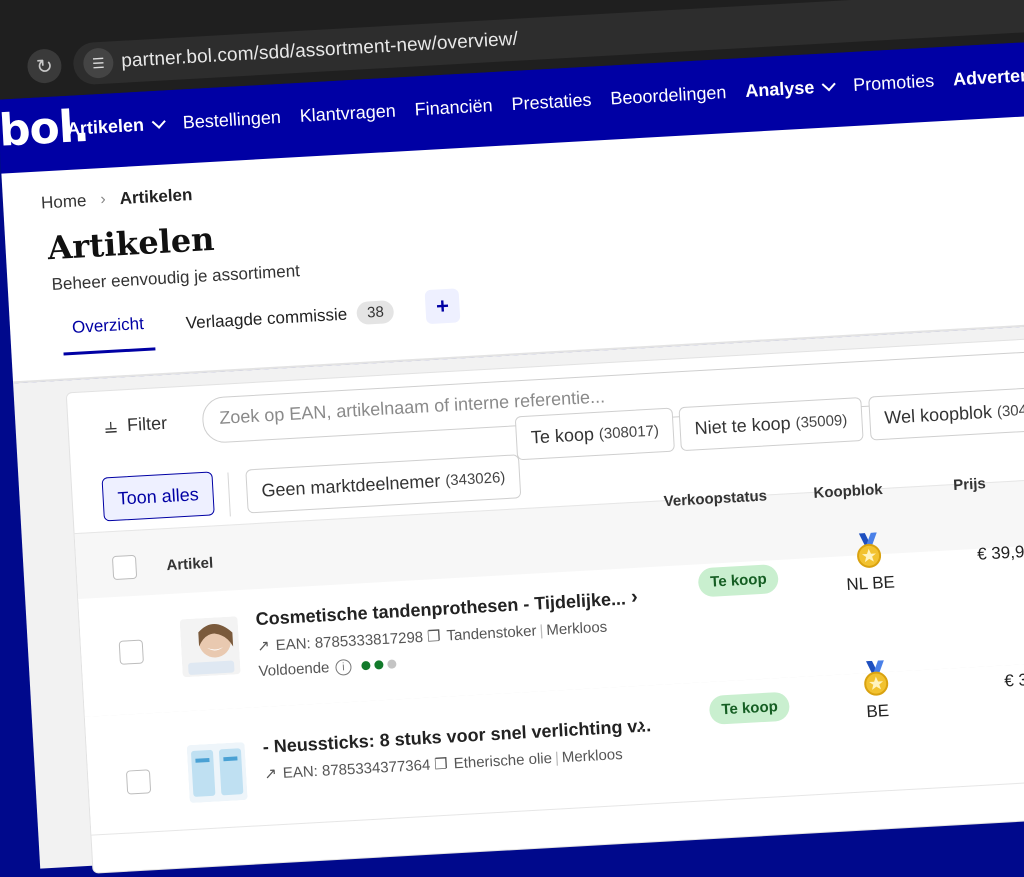 This screenshot has width=1024, height=877. Describe the element at coordinates (894, 82) in the screenshot. I see `nav-item-promoties: Promoties` at that location.